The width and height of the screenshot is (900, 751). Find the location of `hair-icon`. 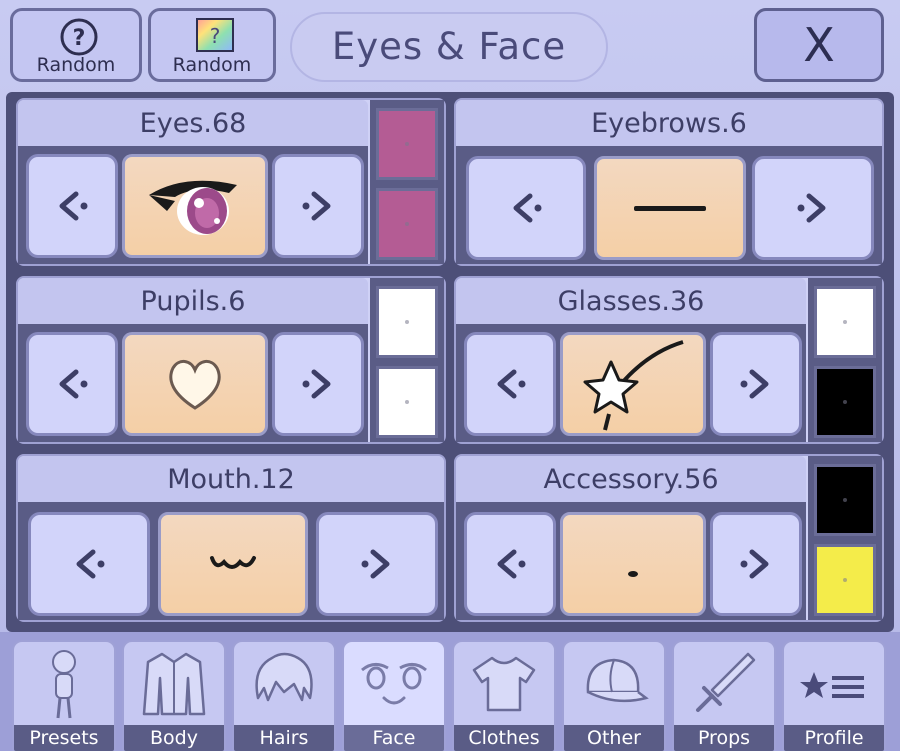

hair-icon is located at coordinates (284, 677).